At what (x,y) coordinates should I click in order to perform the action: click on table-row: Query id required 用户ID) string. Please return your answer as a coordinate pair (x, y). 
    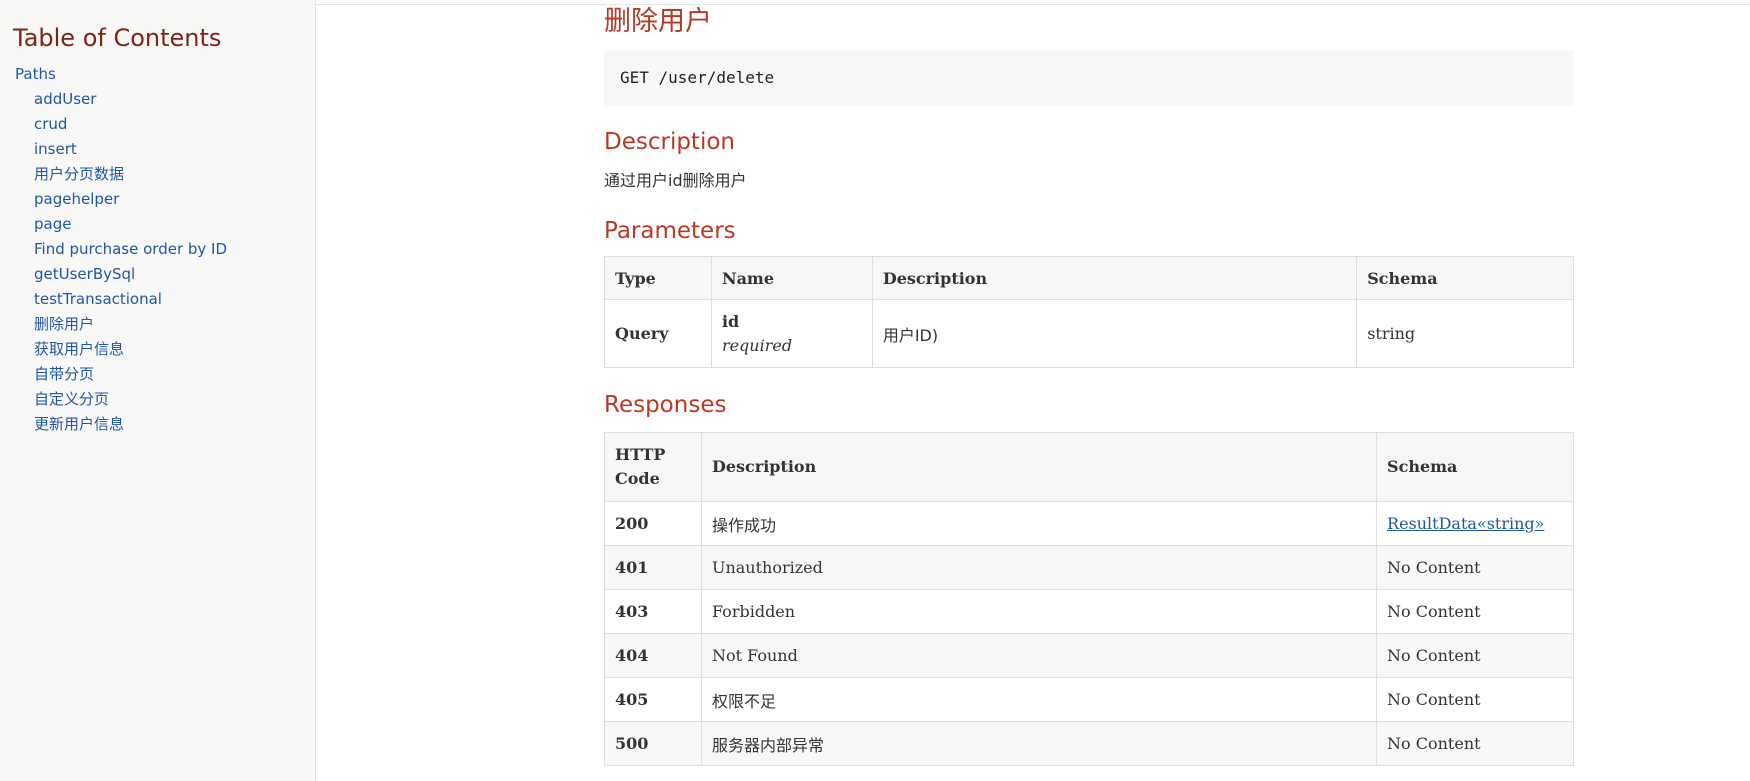
    Looking at the image, I should click on (1089, 333).